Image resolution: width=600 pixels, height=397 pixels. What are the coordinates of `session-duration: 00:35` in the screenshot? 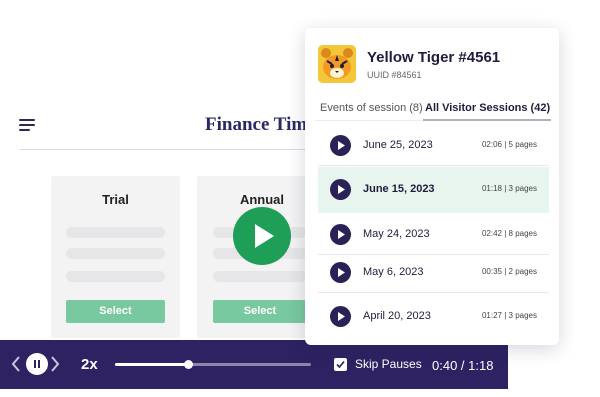 It's located at (491, 271).